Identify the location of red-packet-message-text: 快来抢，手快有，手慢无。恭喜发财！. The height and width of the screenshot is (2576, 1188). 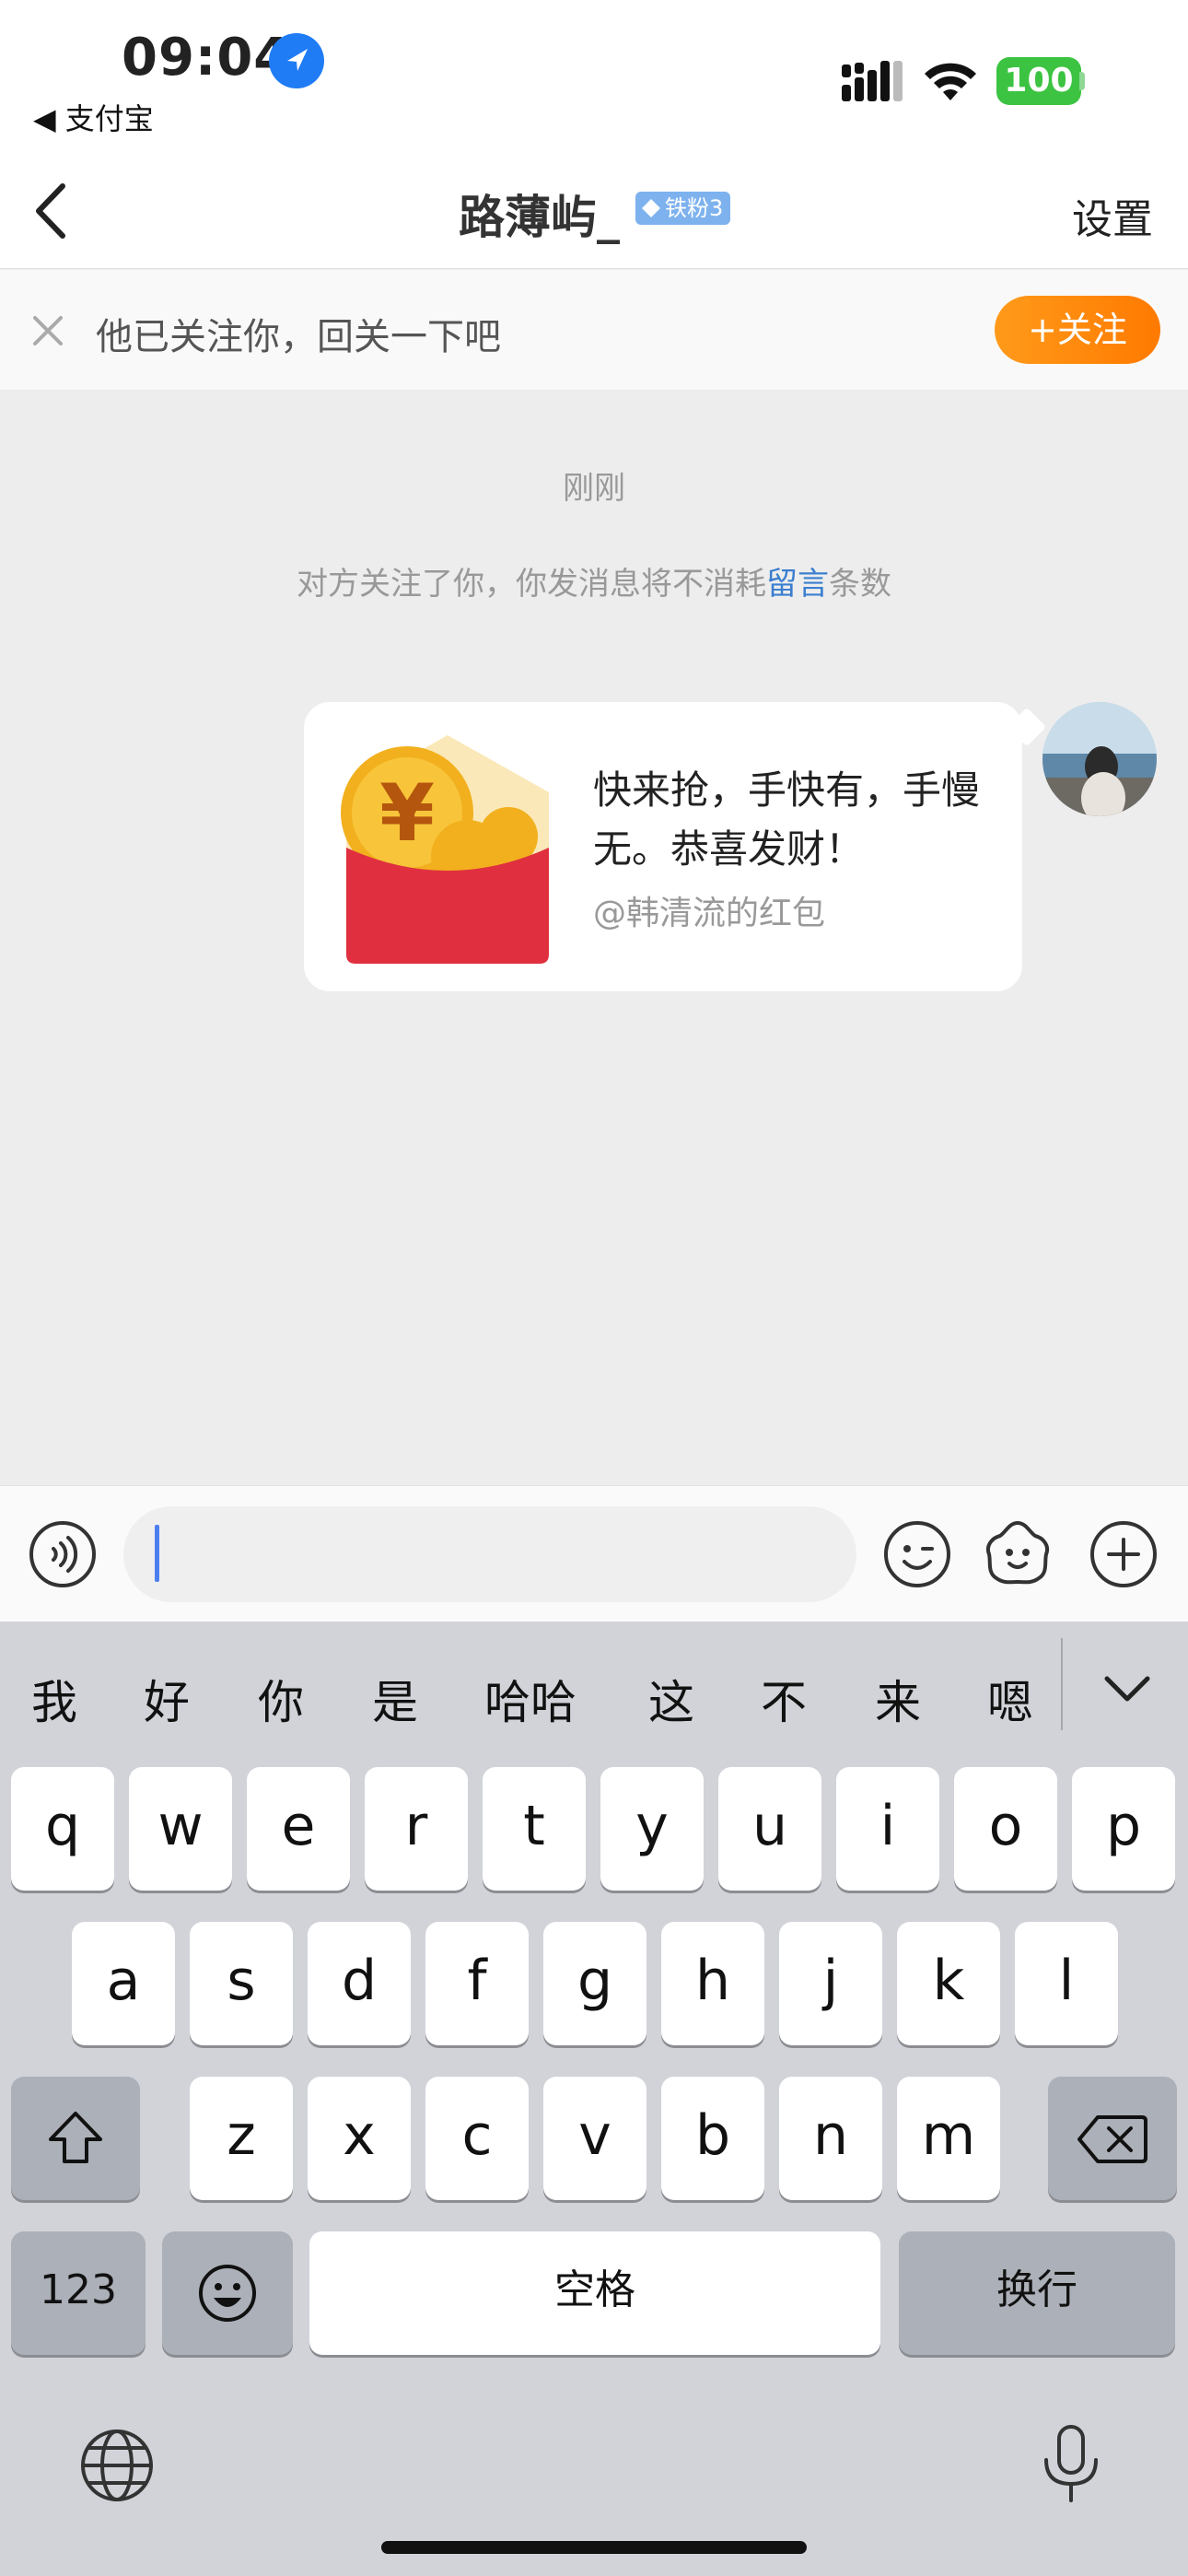
(787, 819).